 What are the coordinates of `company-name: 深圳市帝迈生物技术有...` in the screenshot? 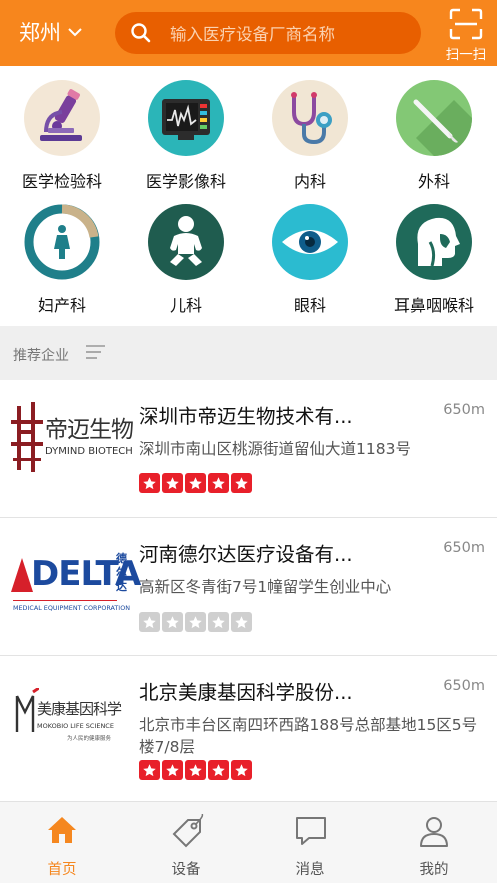 It's located at (246, 416).